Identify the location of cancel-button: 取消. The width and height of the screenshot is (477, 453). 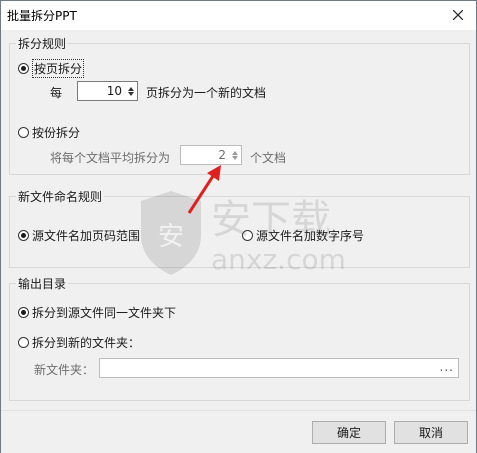
(431, 432).